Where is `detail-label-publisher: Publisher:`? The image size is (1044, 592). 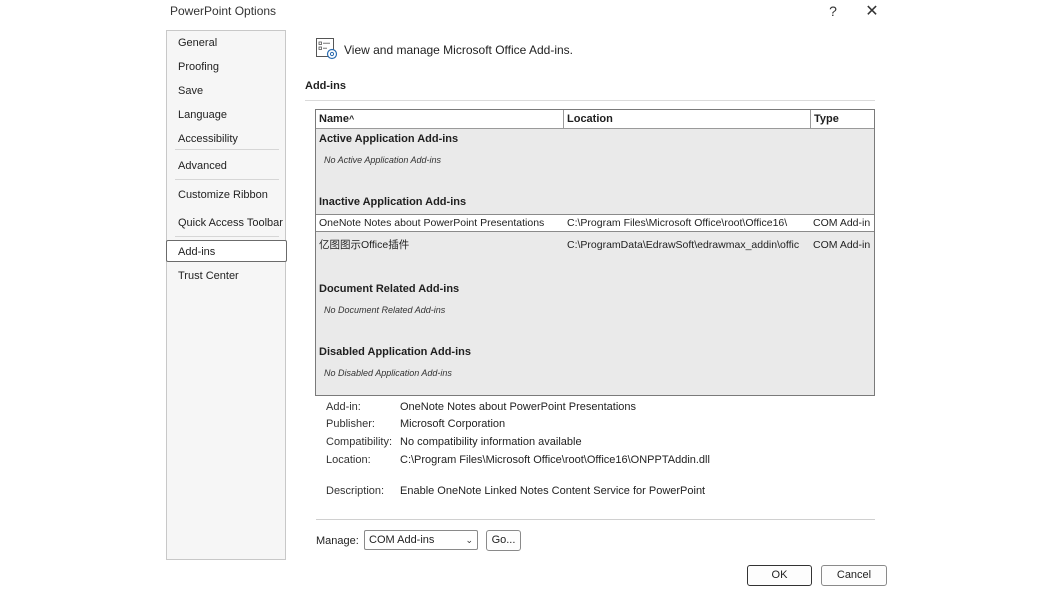 detail-label-publisher: Publisher: is located at coordinates (350, 424).